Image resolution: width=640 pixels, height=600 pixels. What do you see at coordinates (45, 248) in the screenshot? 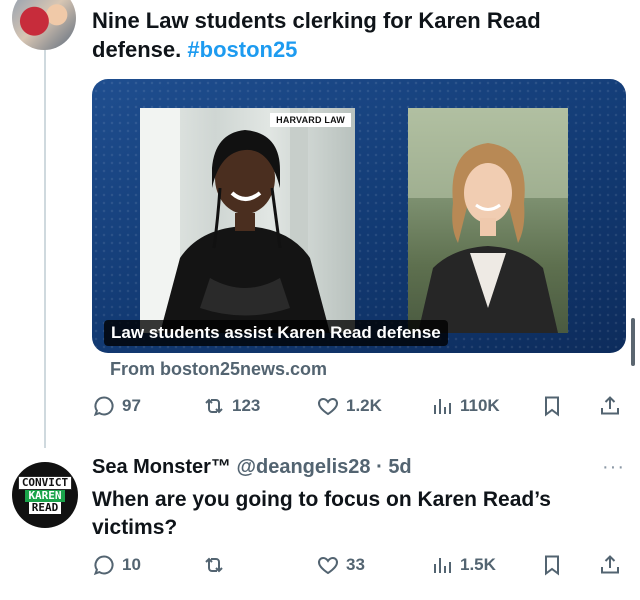
I see `thread-connector-line` at bounding box center [45, 248].